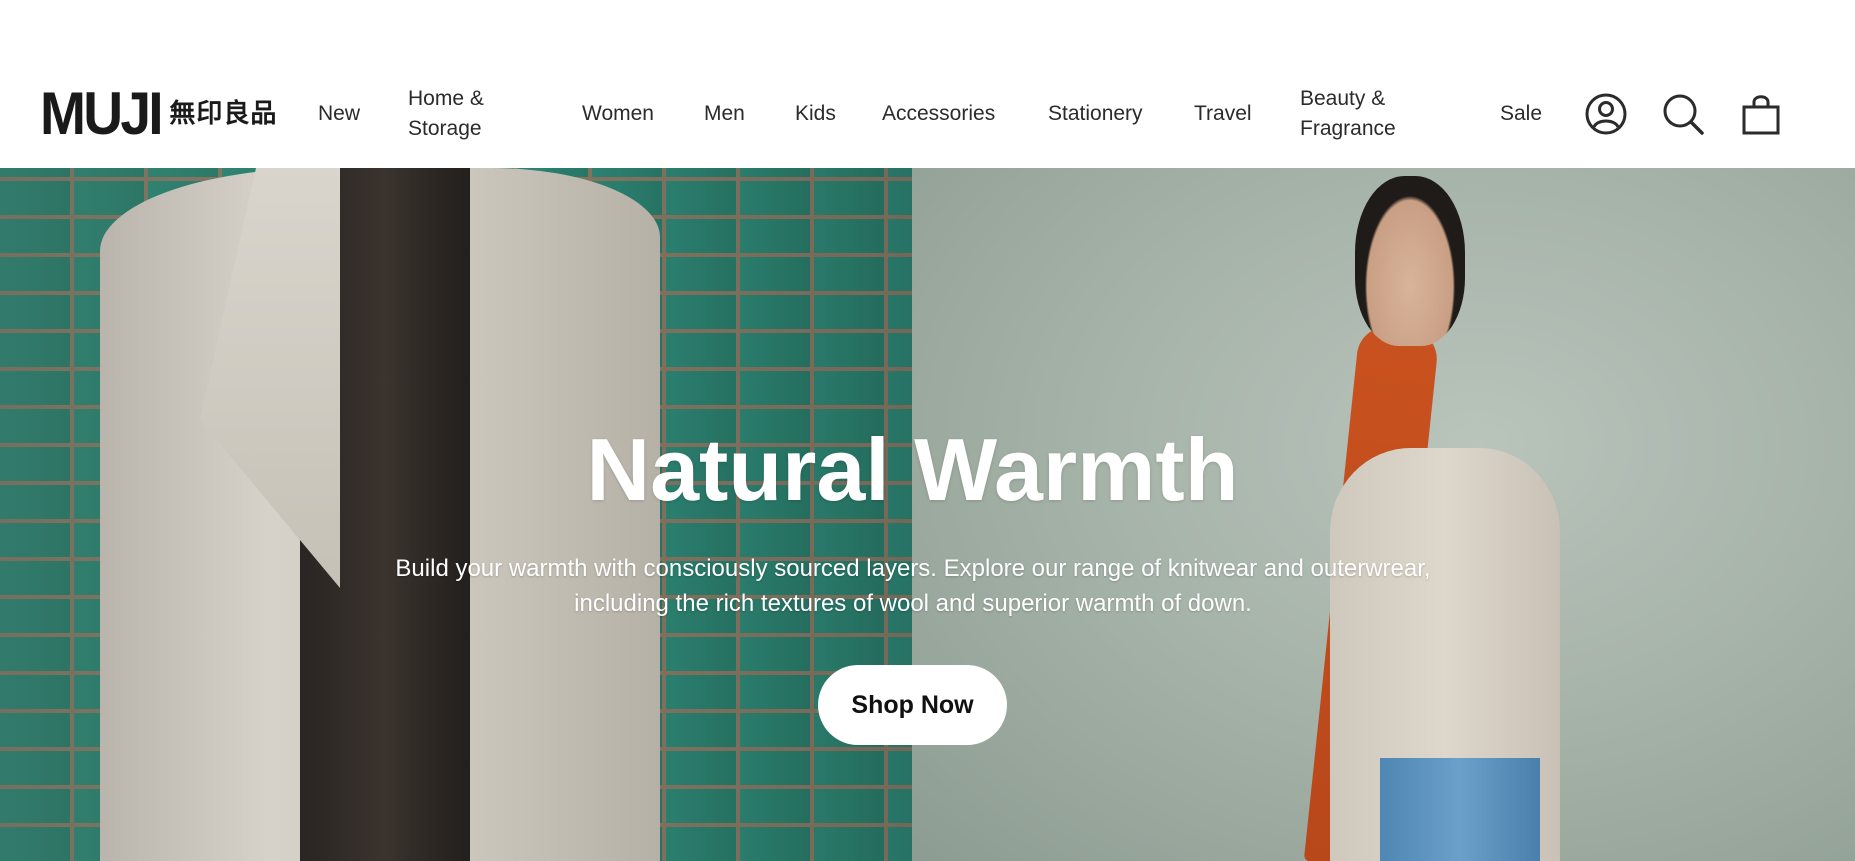  Describe the element at coordinates (927, 30) in the screenshot. I see `top-bar` at that location.